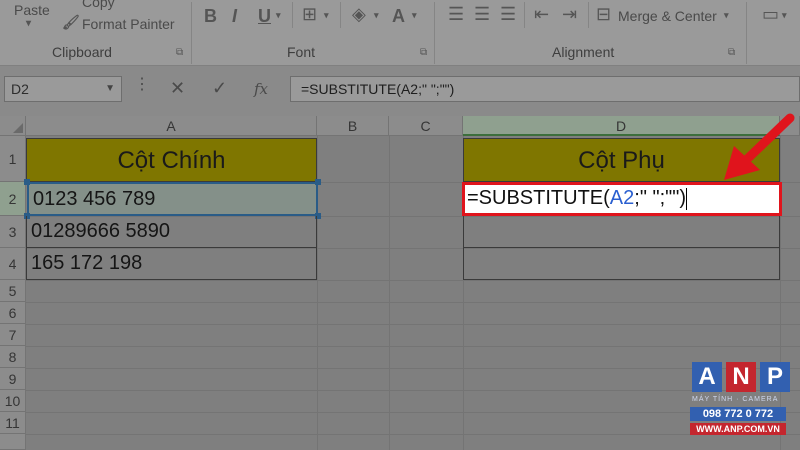  What do you see at coordinates (301, 52) in the screenshot?
I see `font-group-label: Font` at bounding box center [301, 52].